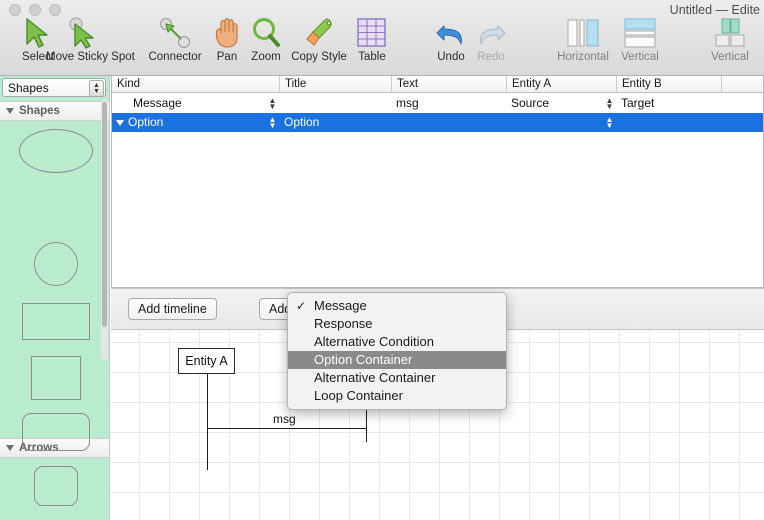  I want to click on toolbar-item-label: Redo, so click(491, 57).